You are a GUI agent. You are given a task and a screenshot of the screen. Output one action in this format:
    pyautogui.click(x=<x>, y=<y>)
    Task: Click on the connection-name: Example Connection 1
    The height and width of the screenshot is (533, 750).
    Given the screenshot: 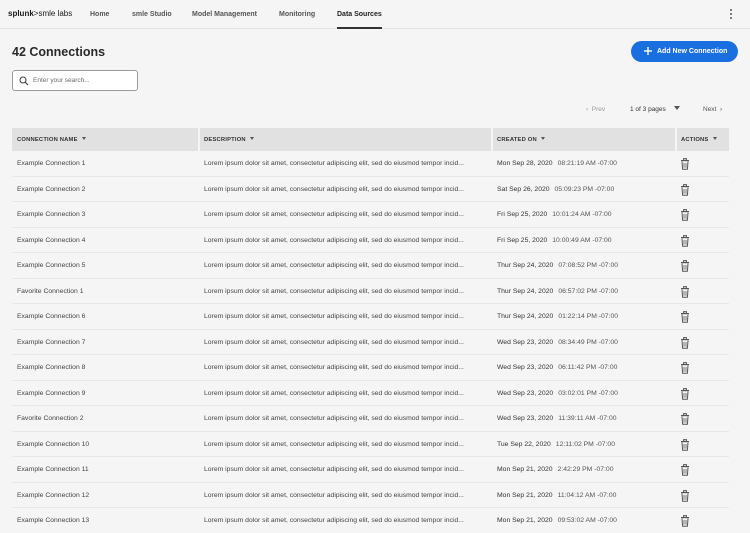 What is the action you would take?
    pyautogui.click(x=107, y=163)
    